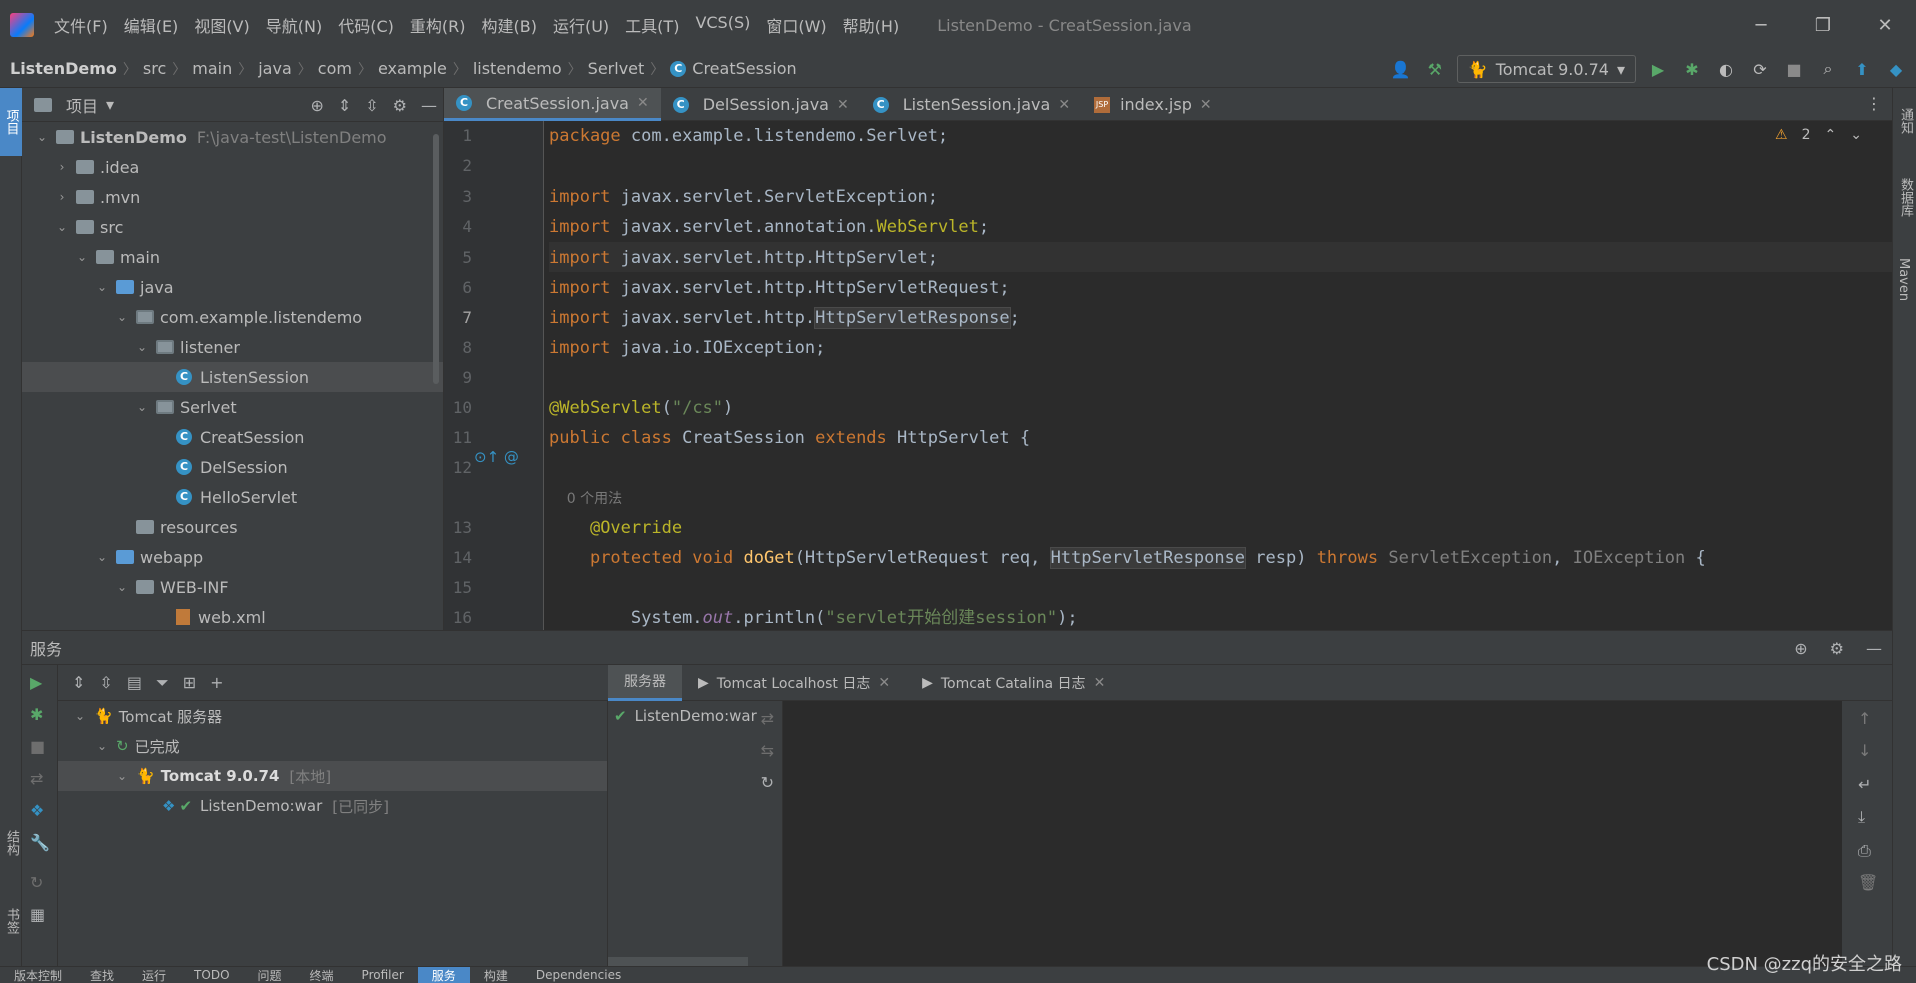  What do you see at coordinates (438, 25) in the screenshot?
I see `menu-refactor: 重构(R)` at bounding box center [438, 25].